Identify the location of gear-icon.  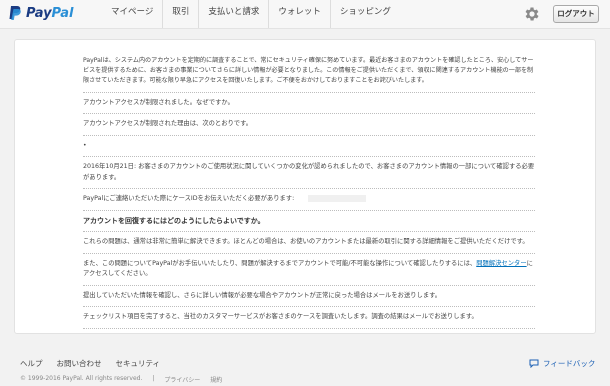
(532, 14).